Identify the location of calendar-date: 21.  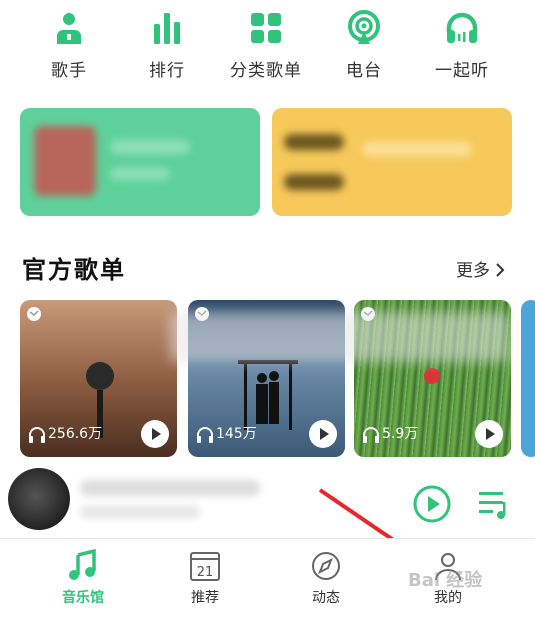
(205, 572).